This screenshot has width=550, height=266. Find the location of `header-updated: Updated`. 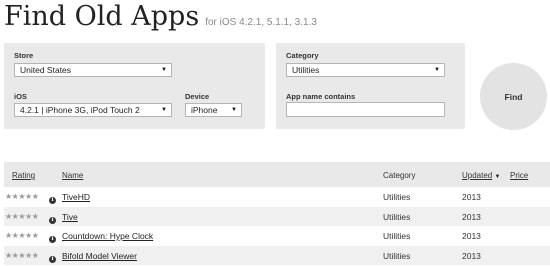

header-updated: Updated is located at coordinates (477, 175).